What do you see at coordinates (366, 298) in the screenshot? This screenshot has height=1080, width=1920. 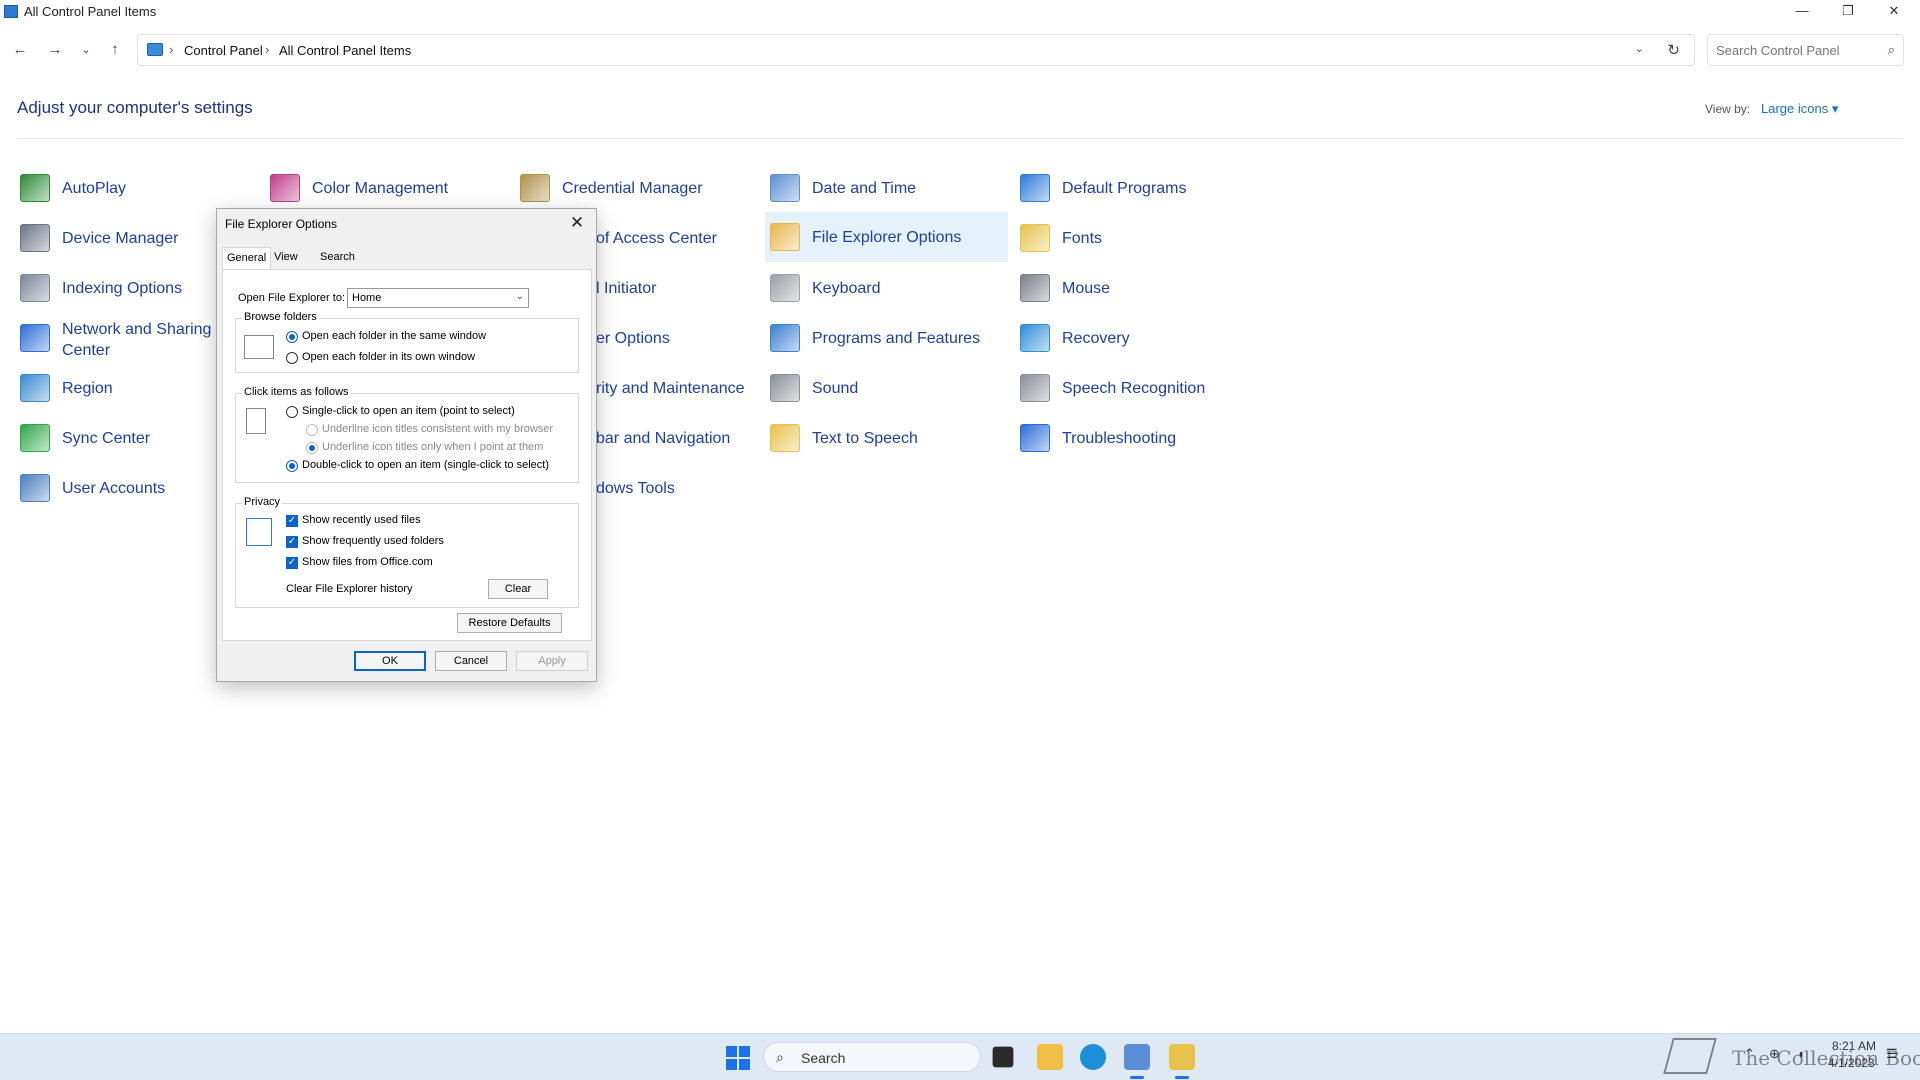 I see `open-to-value: Home` at bounding box center [366, 298].